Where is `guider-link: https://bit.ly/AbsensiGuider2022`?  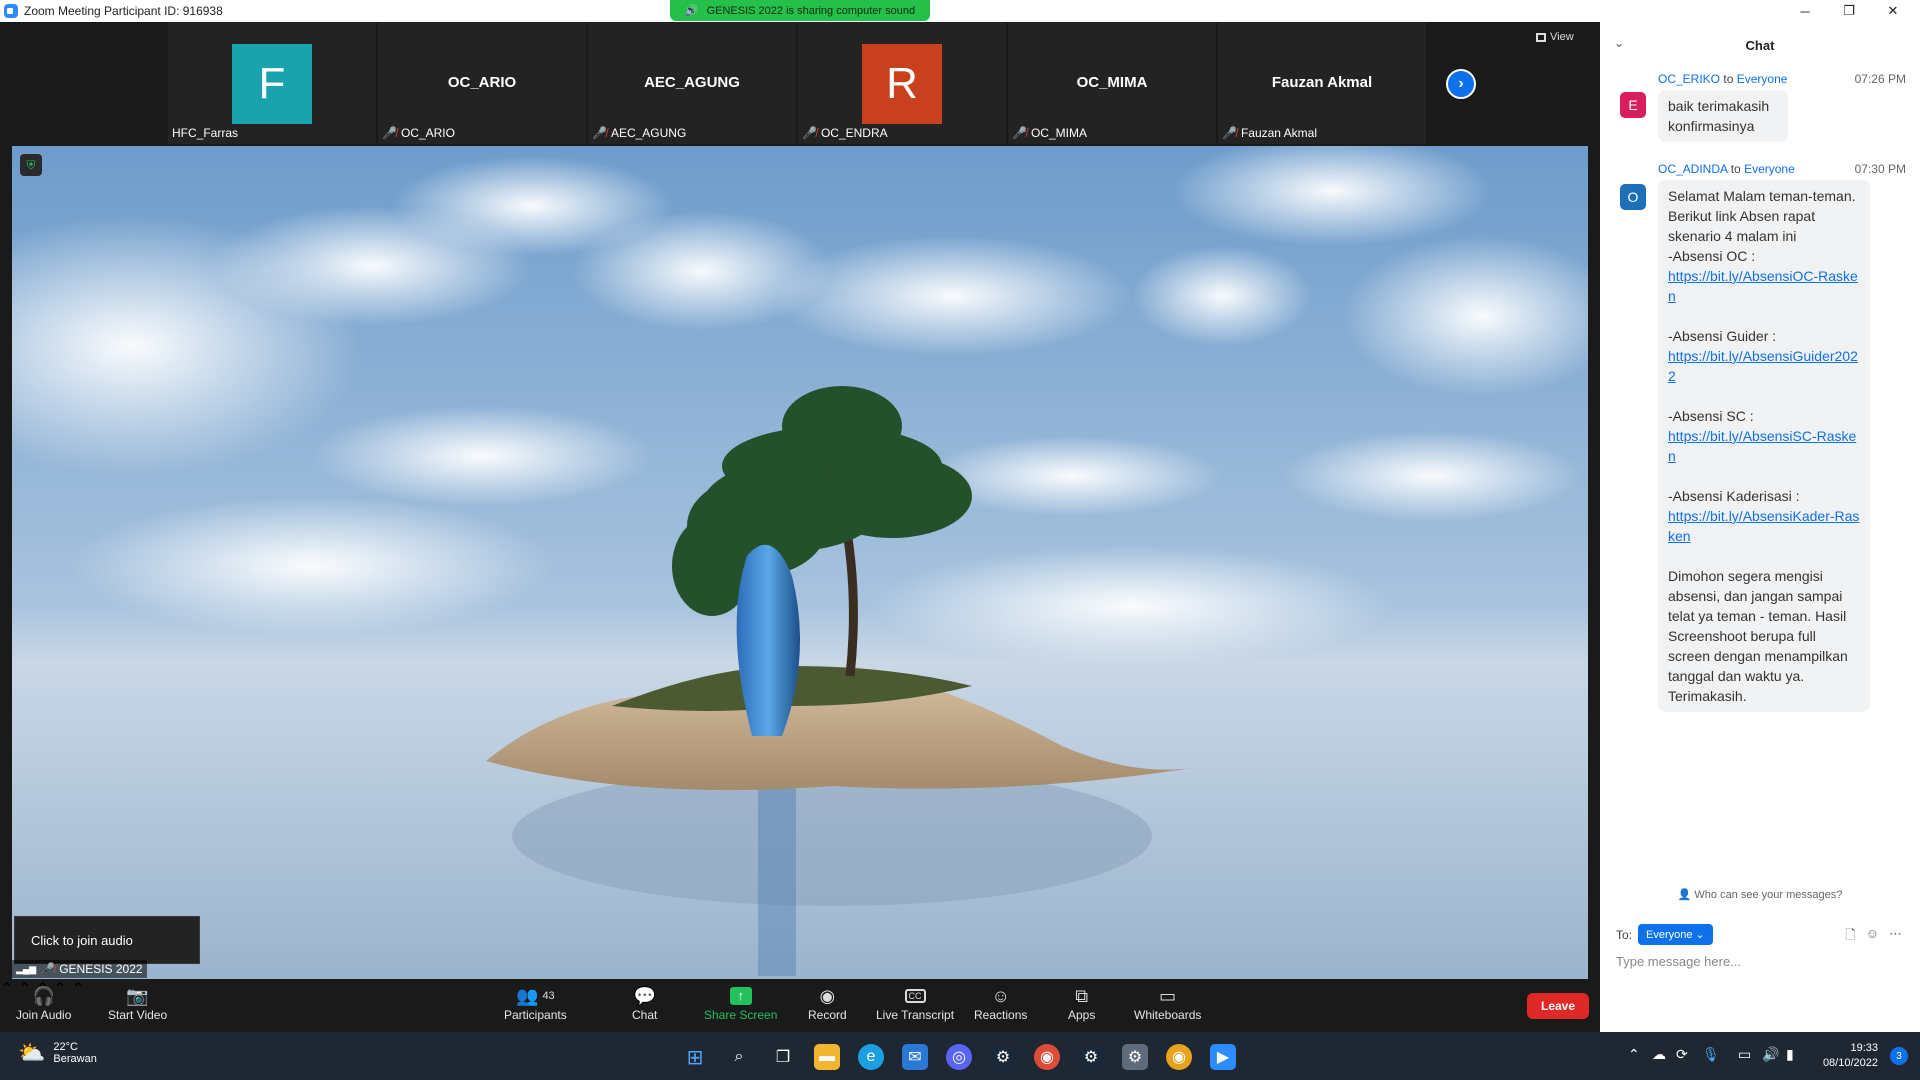
guider-link: https://bit.ly/AbsensiGuider2022 is located at coordinates (1763, 366).